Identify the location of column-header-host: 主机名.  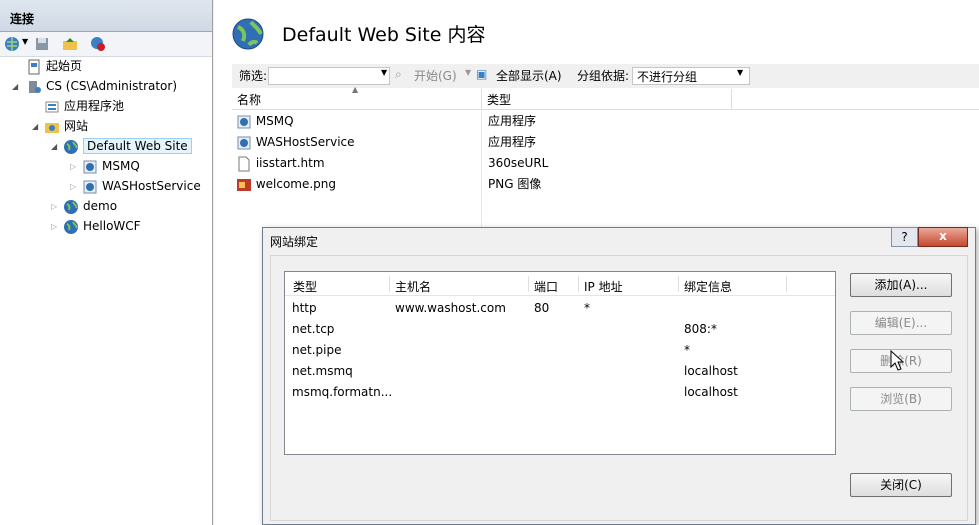
(413, 286).